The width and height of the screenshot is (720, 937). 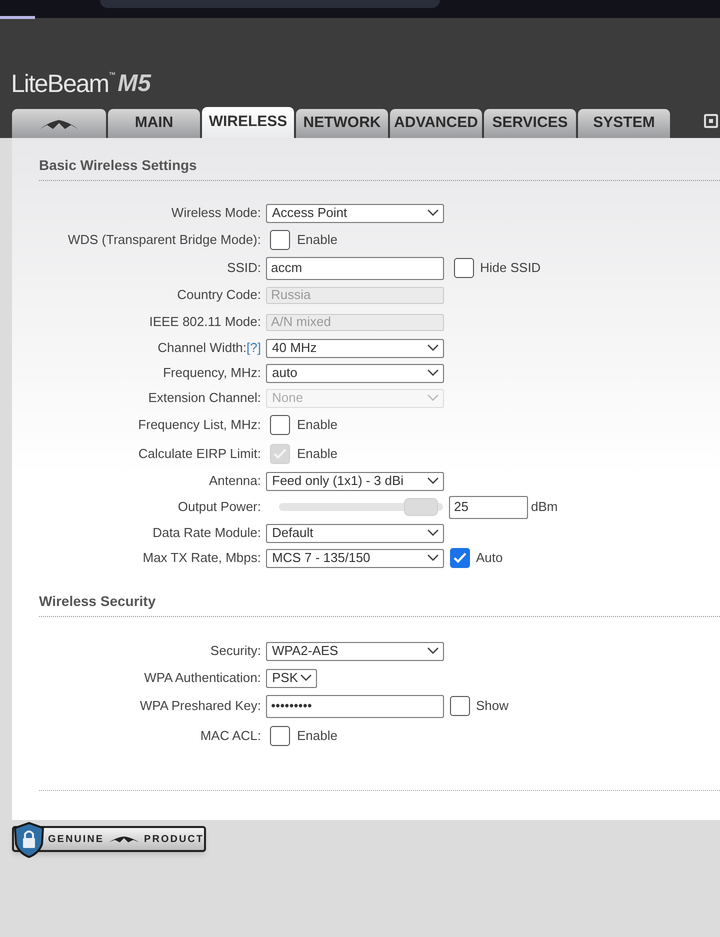 What do you see at coordinates (355, 348) in the screenshot?
I see `dropdown: 40 MHz` at bounding box center [355, 348].